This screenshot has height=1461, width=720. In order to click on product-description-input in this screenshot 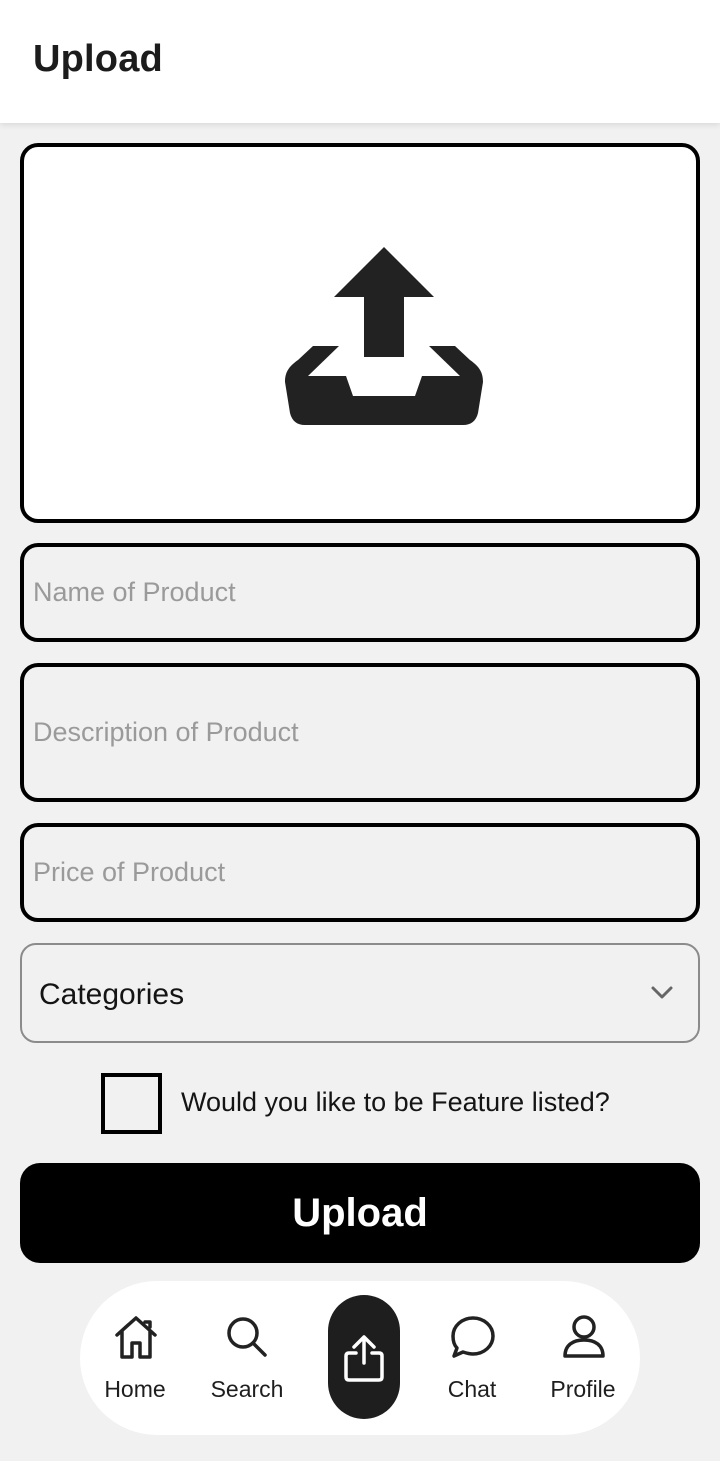, I will do `click(360, 732)`.